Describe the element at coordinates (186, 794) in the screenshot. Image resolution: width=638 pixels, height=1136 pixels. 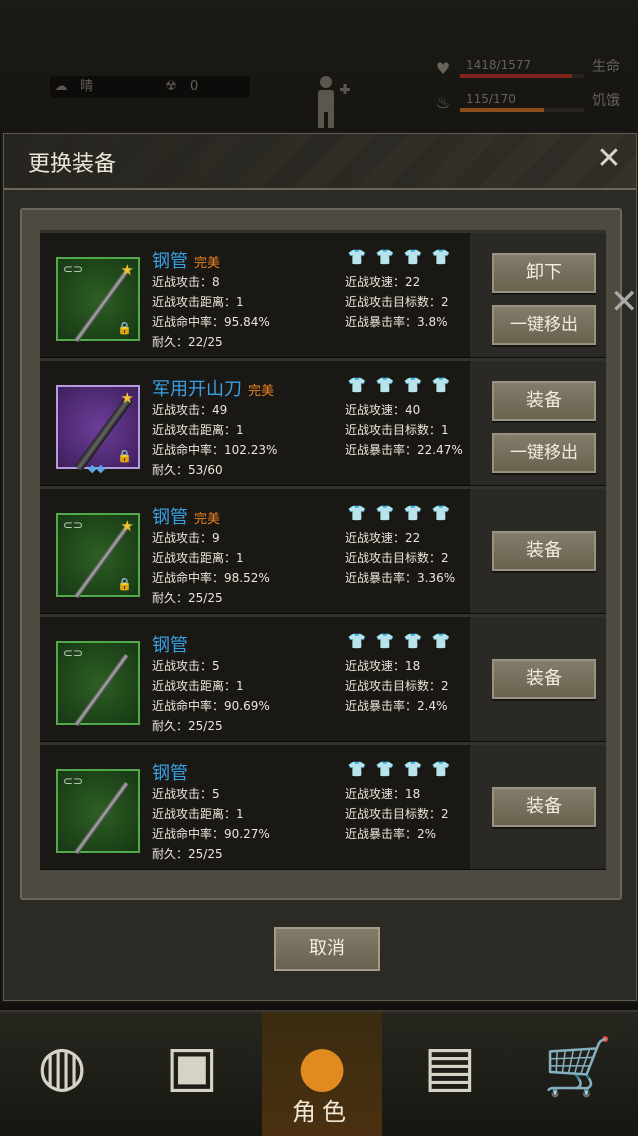
I see `melee-attack: 近战攻击：5` at that location.